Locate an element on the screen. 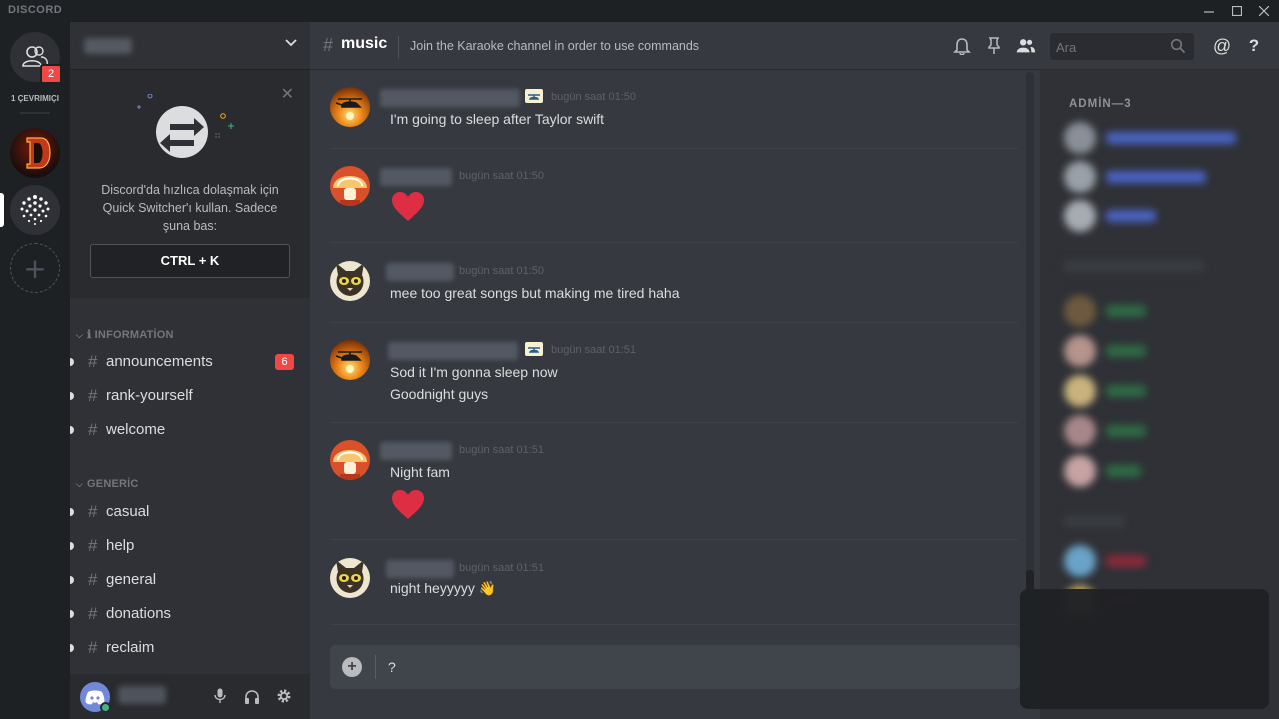 This screenshot has width=1279, height=719. close-window-button is located at coordinates (1264, 11).